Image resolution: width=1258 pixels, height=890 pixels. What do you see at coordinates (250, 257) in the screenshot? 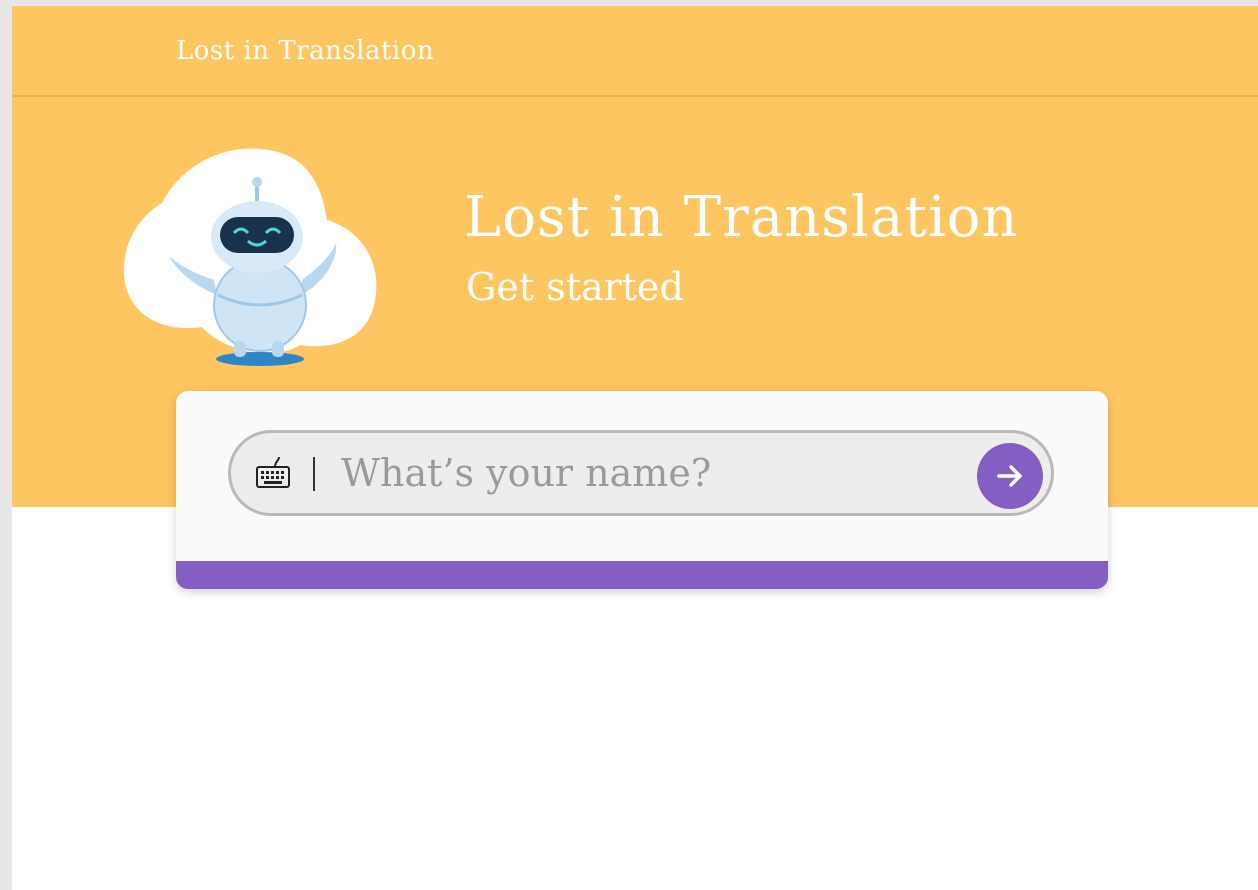
I see `robot-mascot-icon` at bounding box center [250, 257].